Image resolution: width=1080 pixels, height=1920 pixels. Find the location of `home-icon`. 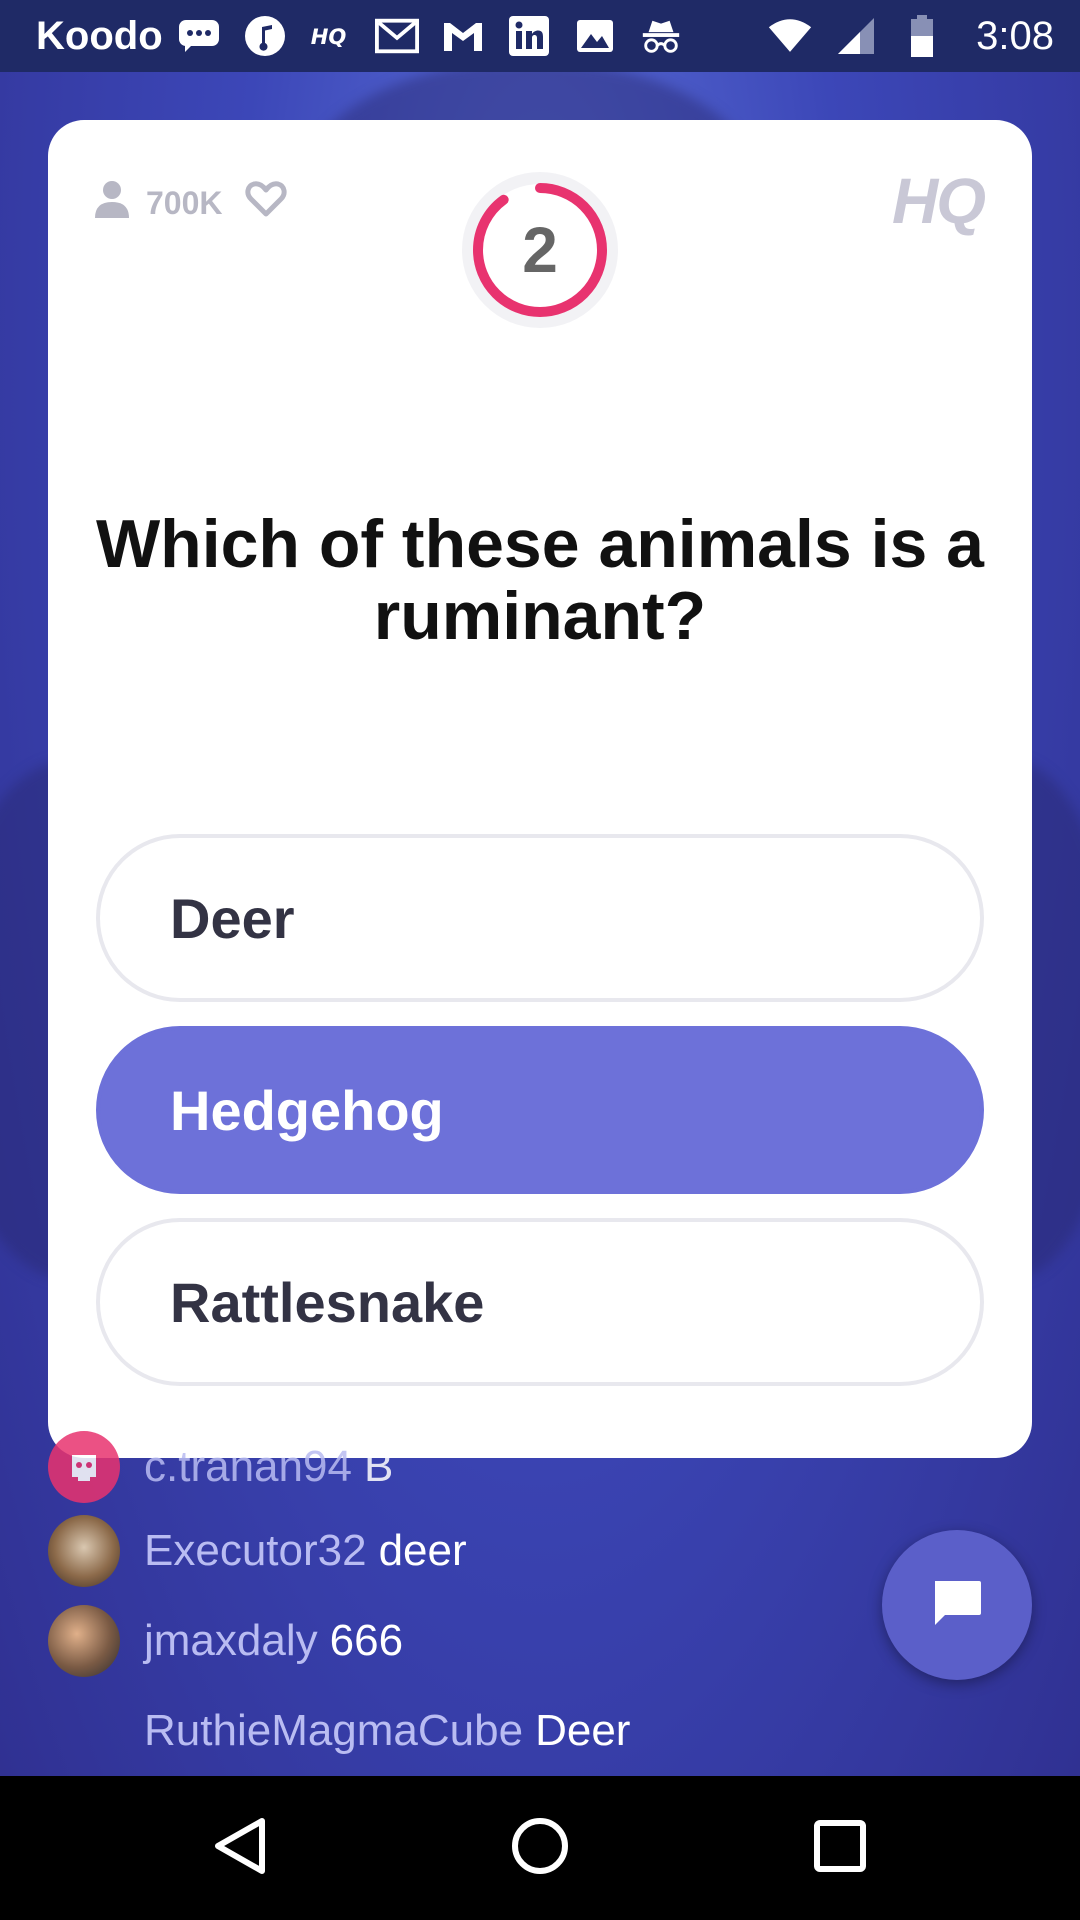

home-icon is located at coordinates (540, 1848).